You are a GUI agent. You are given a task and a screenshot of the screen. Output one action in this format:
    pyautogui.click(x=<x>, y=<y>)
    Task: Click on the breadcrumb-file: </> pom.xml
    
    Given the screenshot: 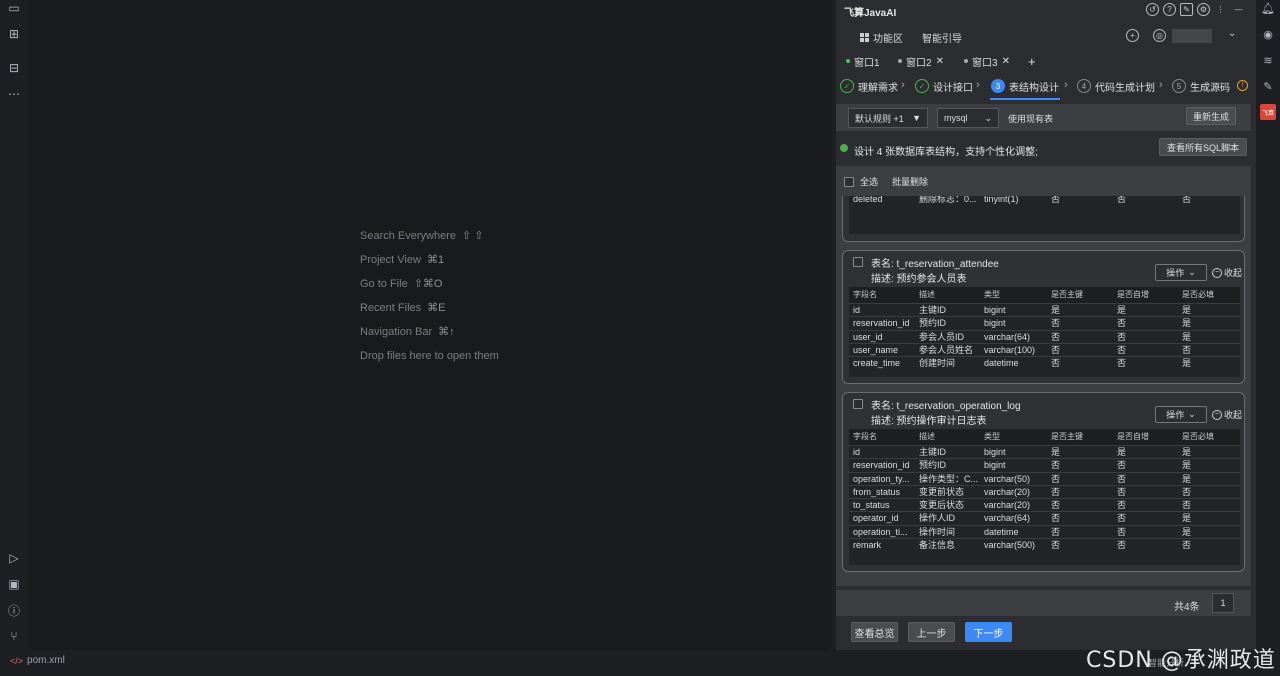 What is the action you would take?
    pyautogui.click(x=37, y=660)
    